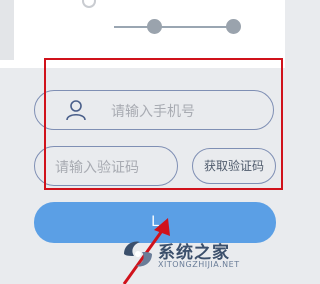 This screenshot has height=284, width=320. I want to click on code-placeholder: 请输入验证码, so click(97, 168).